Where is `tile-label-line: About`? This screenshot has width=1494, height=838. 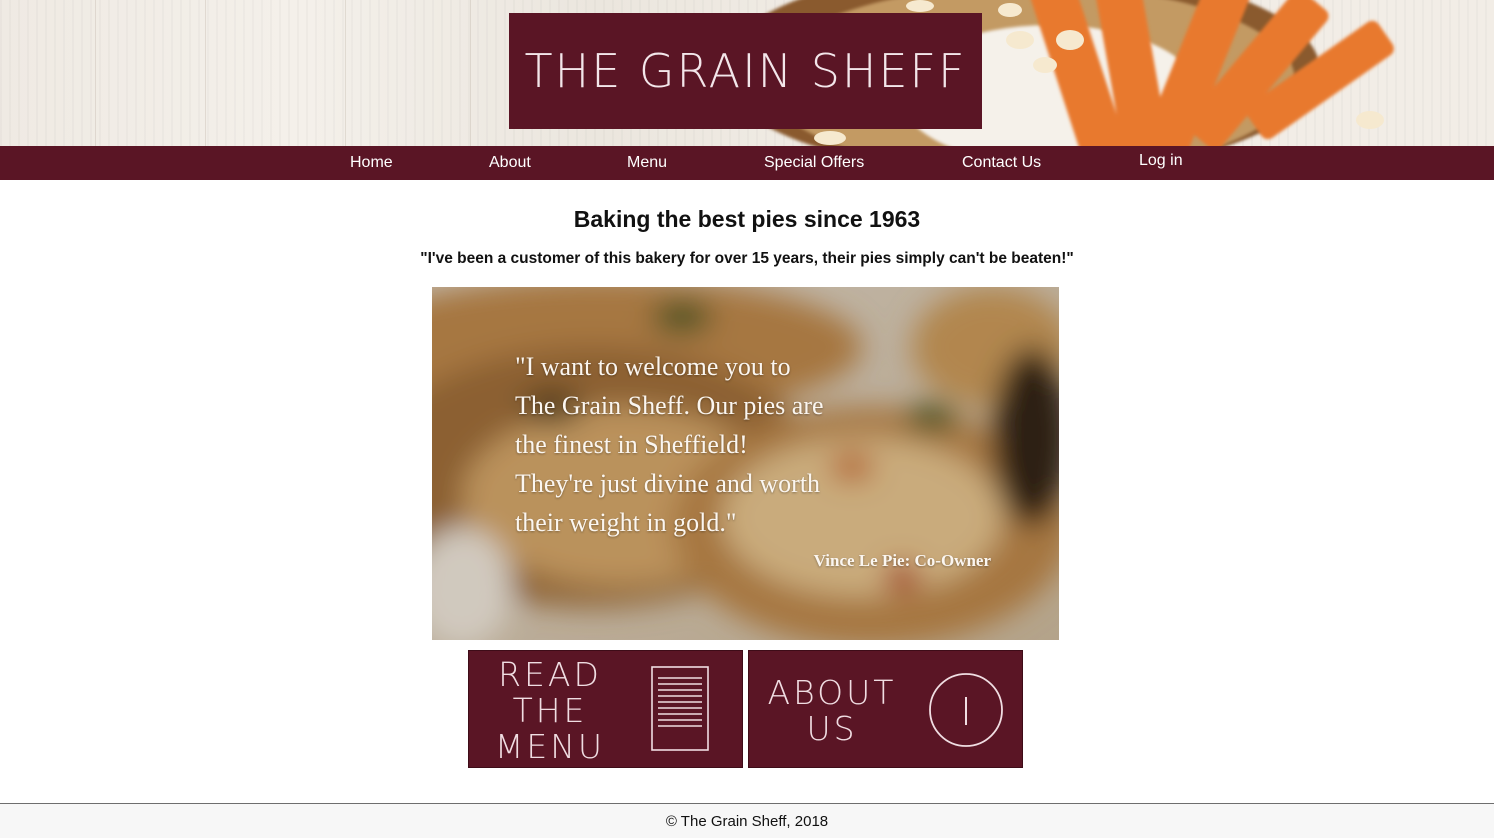
tile-label-line: About is located at coordinates (832, 692).